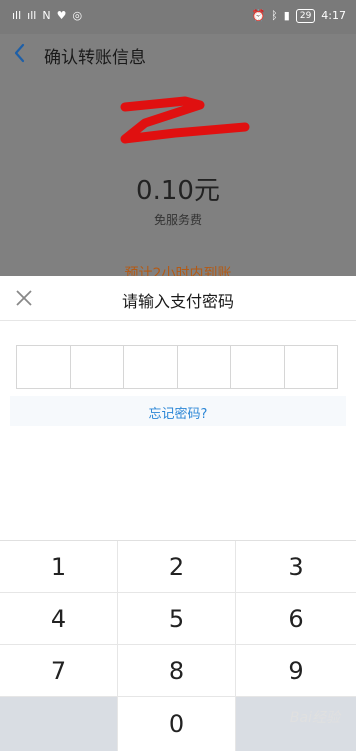  I want to click on key-1: 1, so click(59, 567).